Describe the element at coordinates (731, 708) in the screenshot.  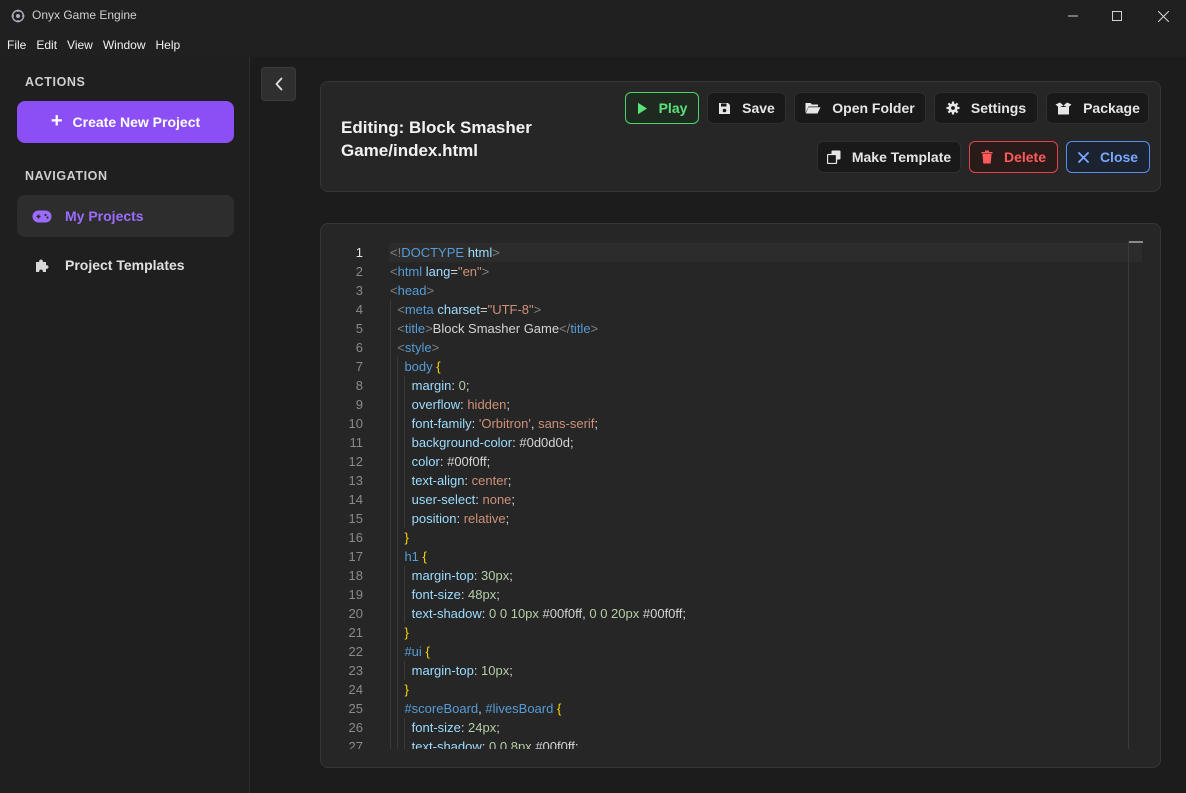
I see `code-line: 25 #scoreBoard, #livesBoard {` at that location.